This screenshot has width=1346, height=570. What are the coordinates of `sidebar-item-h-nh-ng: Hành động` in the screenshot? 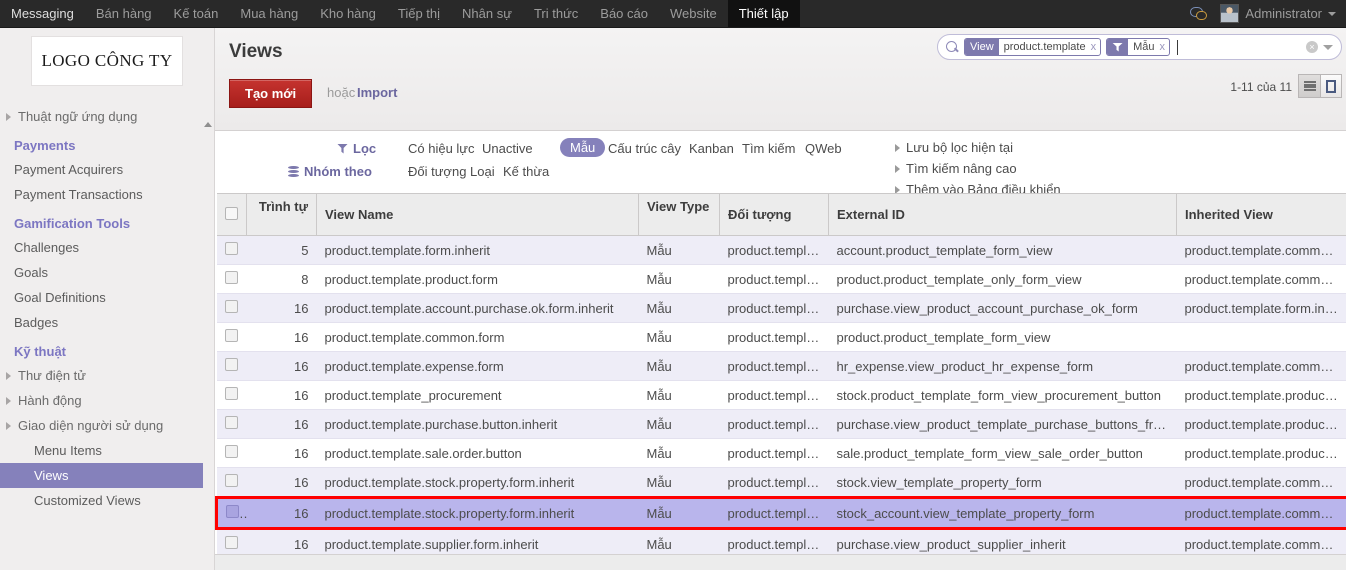 It's located at (107, 400).